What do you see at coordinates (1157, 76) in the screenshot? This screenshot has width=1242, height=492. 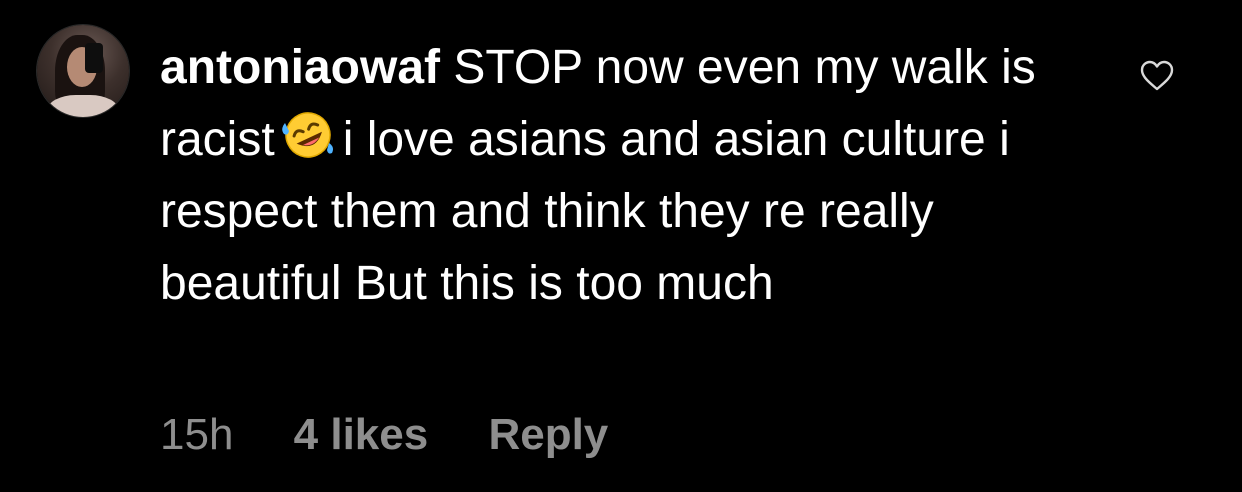 I see `heart-icon` at bounding box center [1157, 76].